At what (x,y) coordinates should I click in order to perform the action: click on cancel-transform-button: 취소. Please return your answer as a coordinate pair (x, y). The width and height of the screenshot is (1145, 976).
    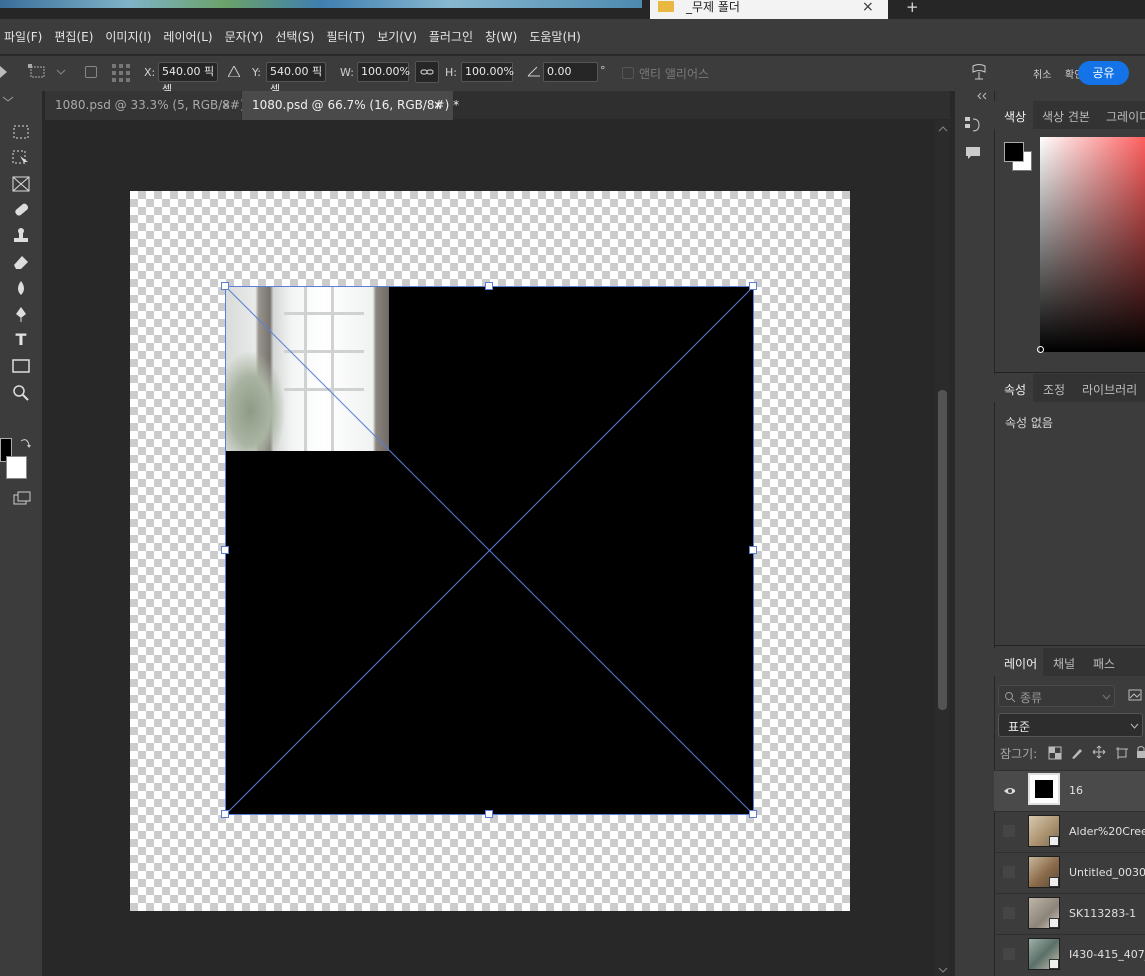
    Looking at the image, I should click on (1042, 73).